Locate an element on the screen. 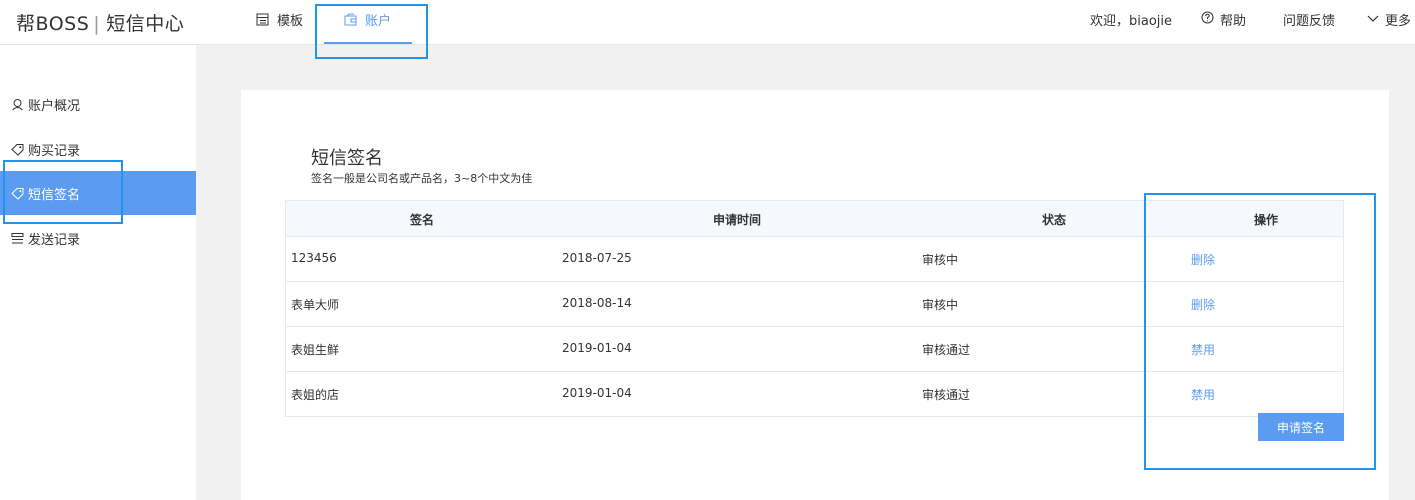  chevron-down-icon is located at coordinates (1373, 19).